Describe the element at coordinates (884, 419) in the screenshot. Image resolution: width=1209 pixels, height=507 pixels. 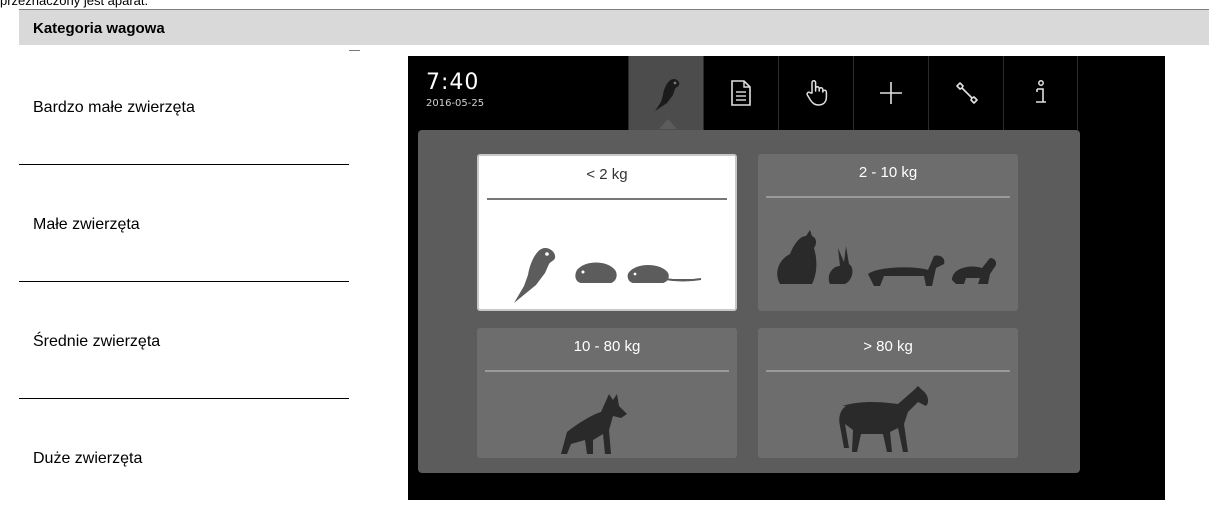
I see `horse-icon` at that location.